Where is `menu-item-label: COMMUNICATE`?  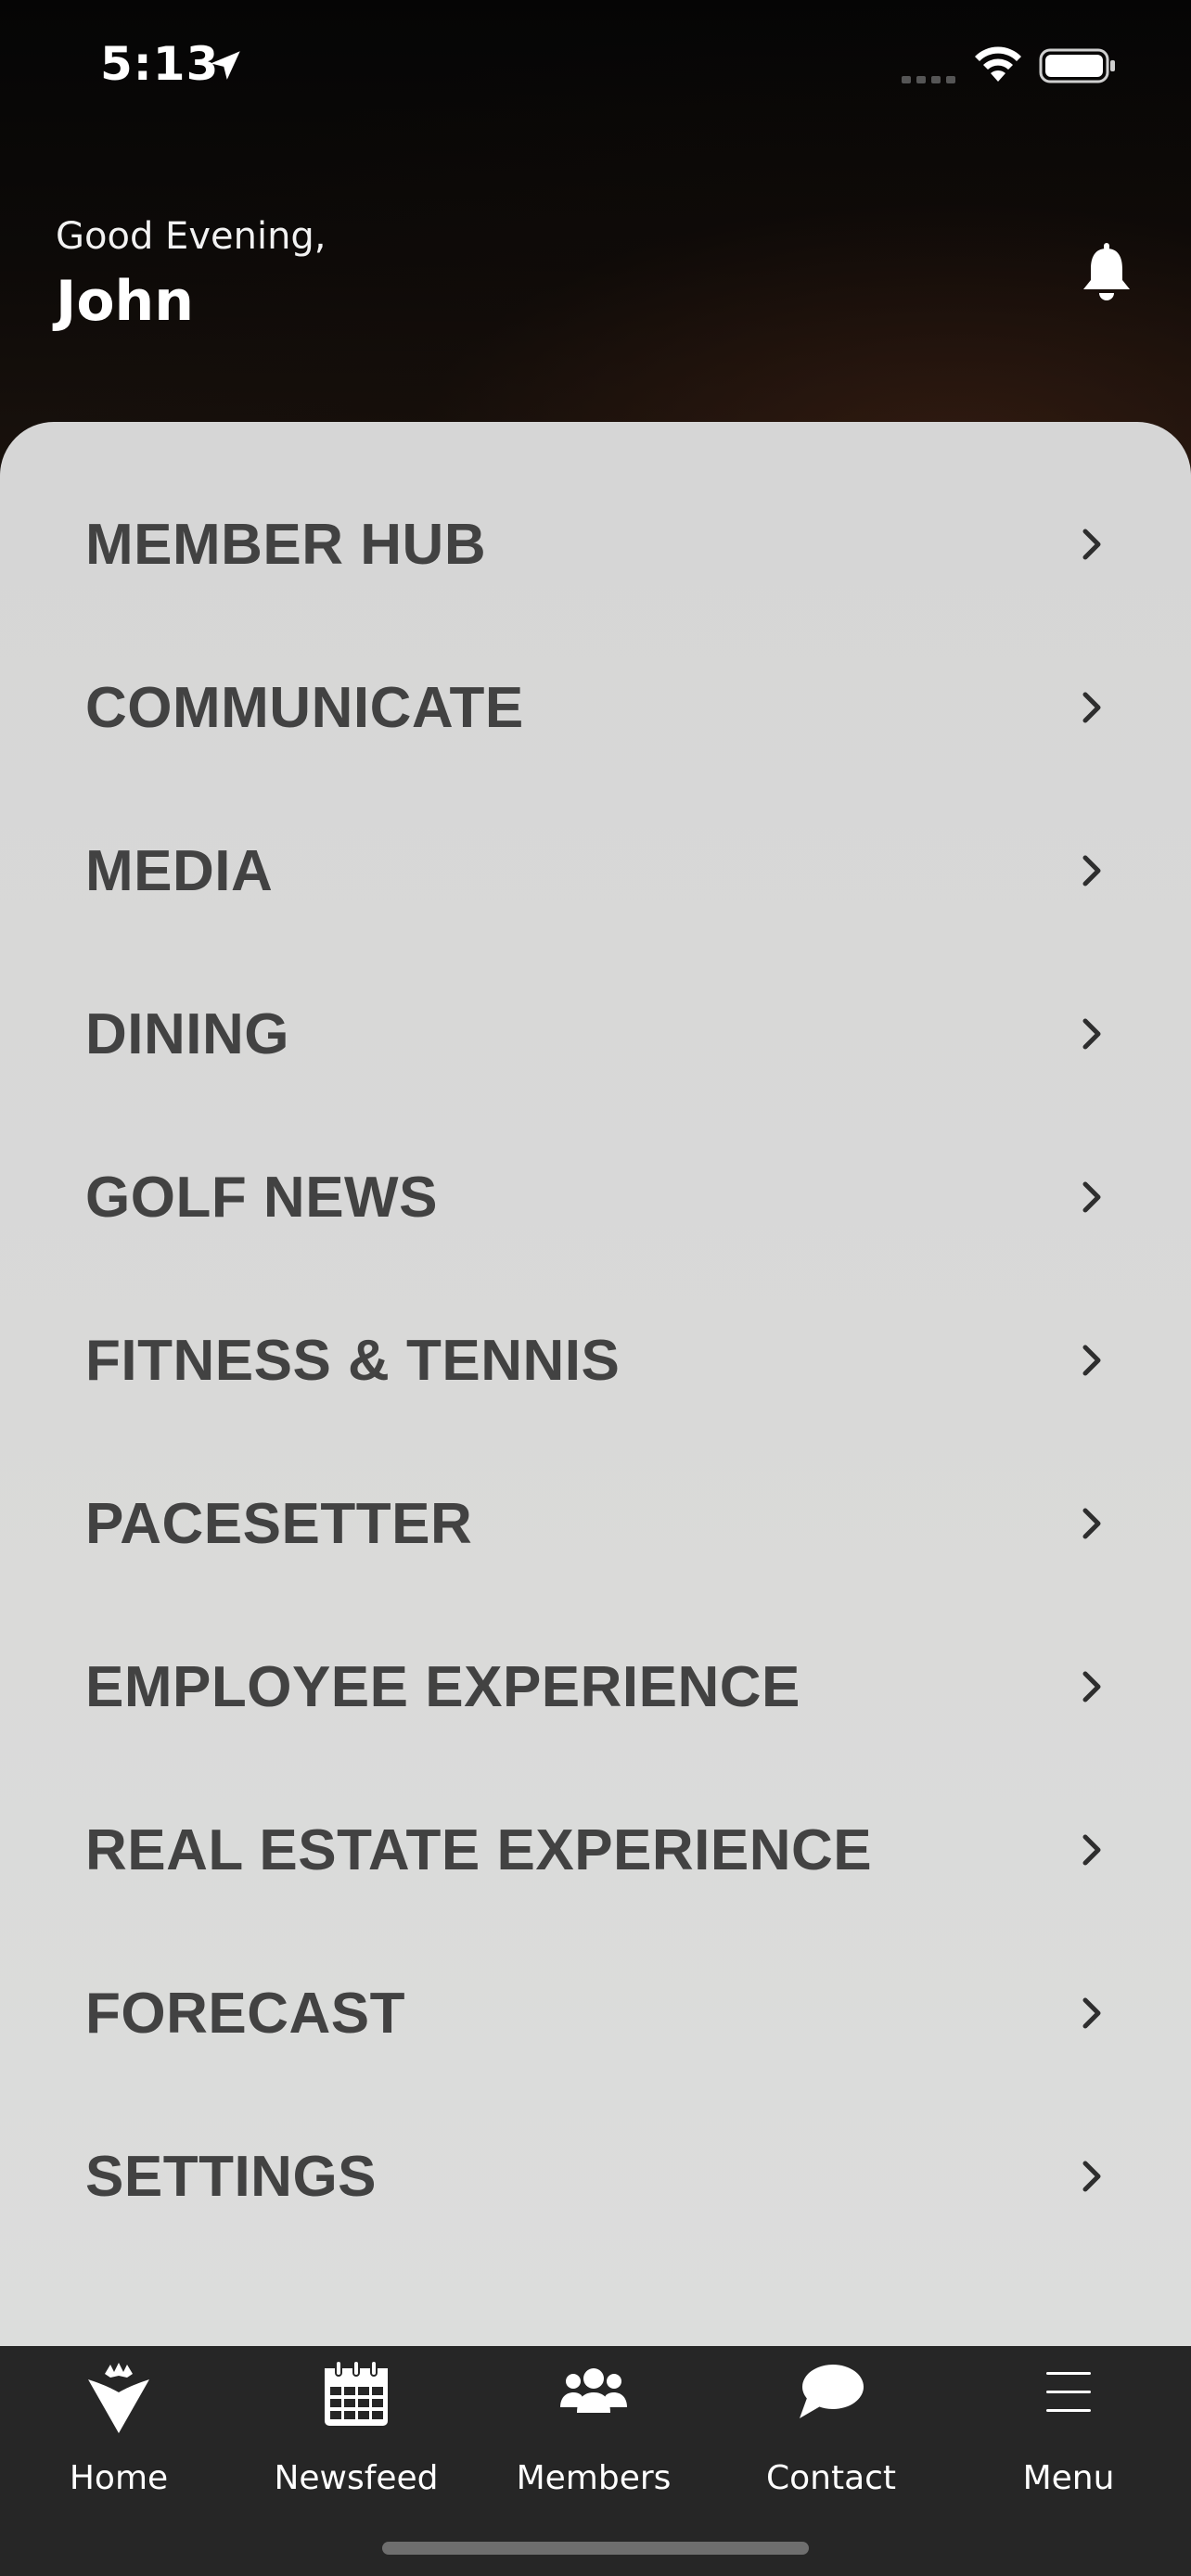
menu-item-label: COMMUNICATE is located at coordinates (304, 707).